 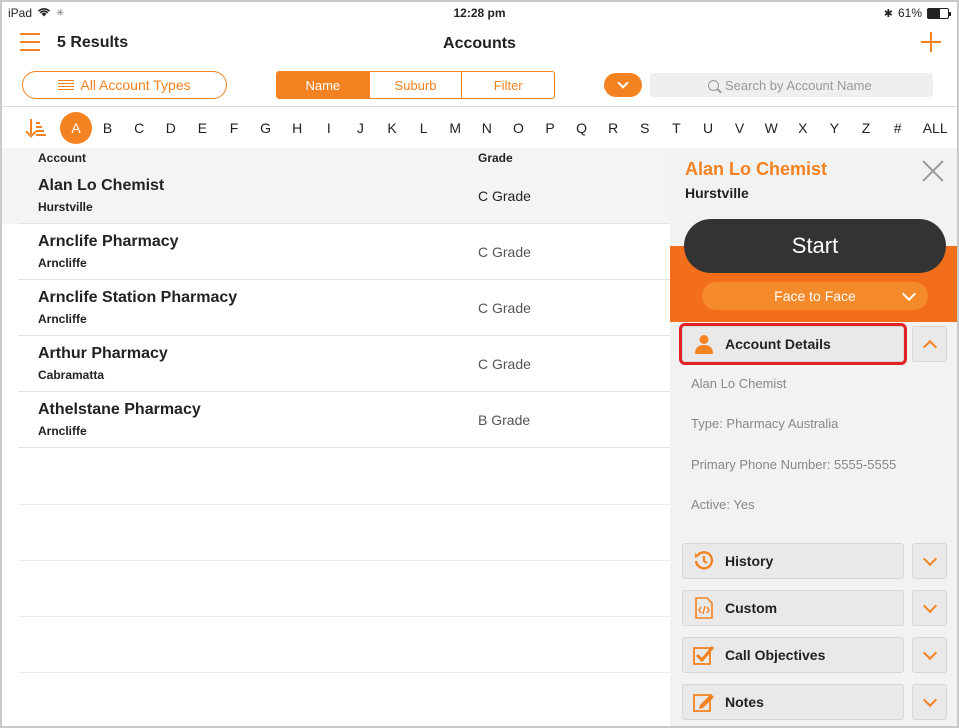 What do you see at coordinates (713, 85) in the screenshot?
I see `search-icon` at bounding box center [713, 85].